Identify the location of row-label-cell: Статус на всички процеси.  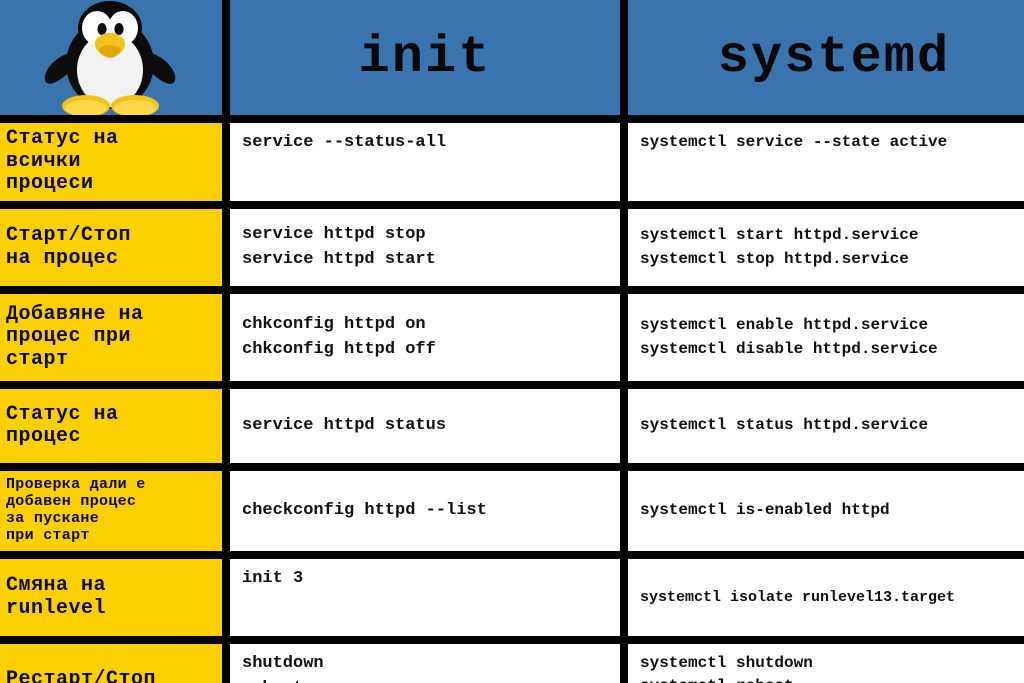
(111, 162).